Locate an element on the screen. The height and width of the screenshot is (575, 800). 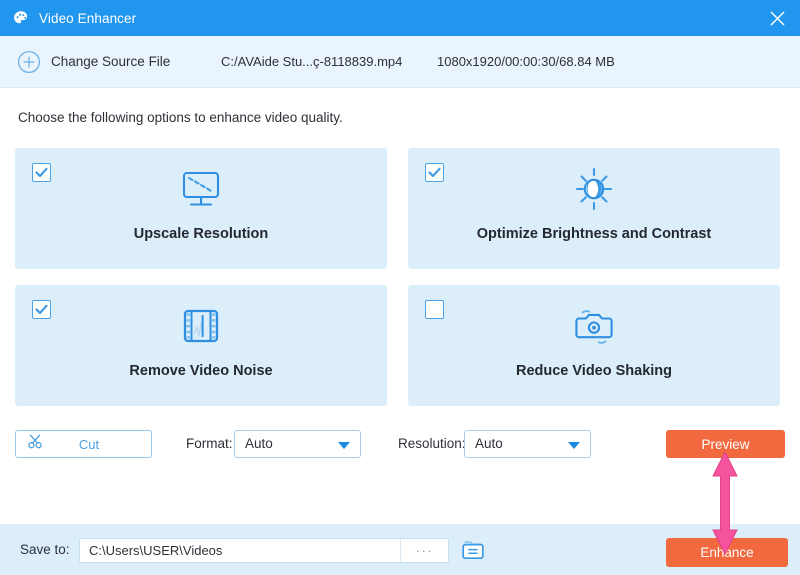
save-path-value: C:\Users\USER\Videos is located at coordinates (156, 550).